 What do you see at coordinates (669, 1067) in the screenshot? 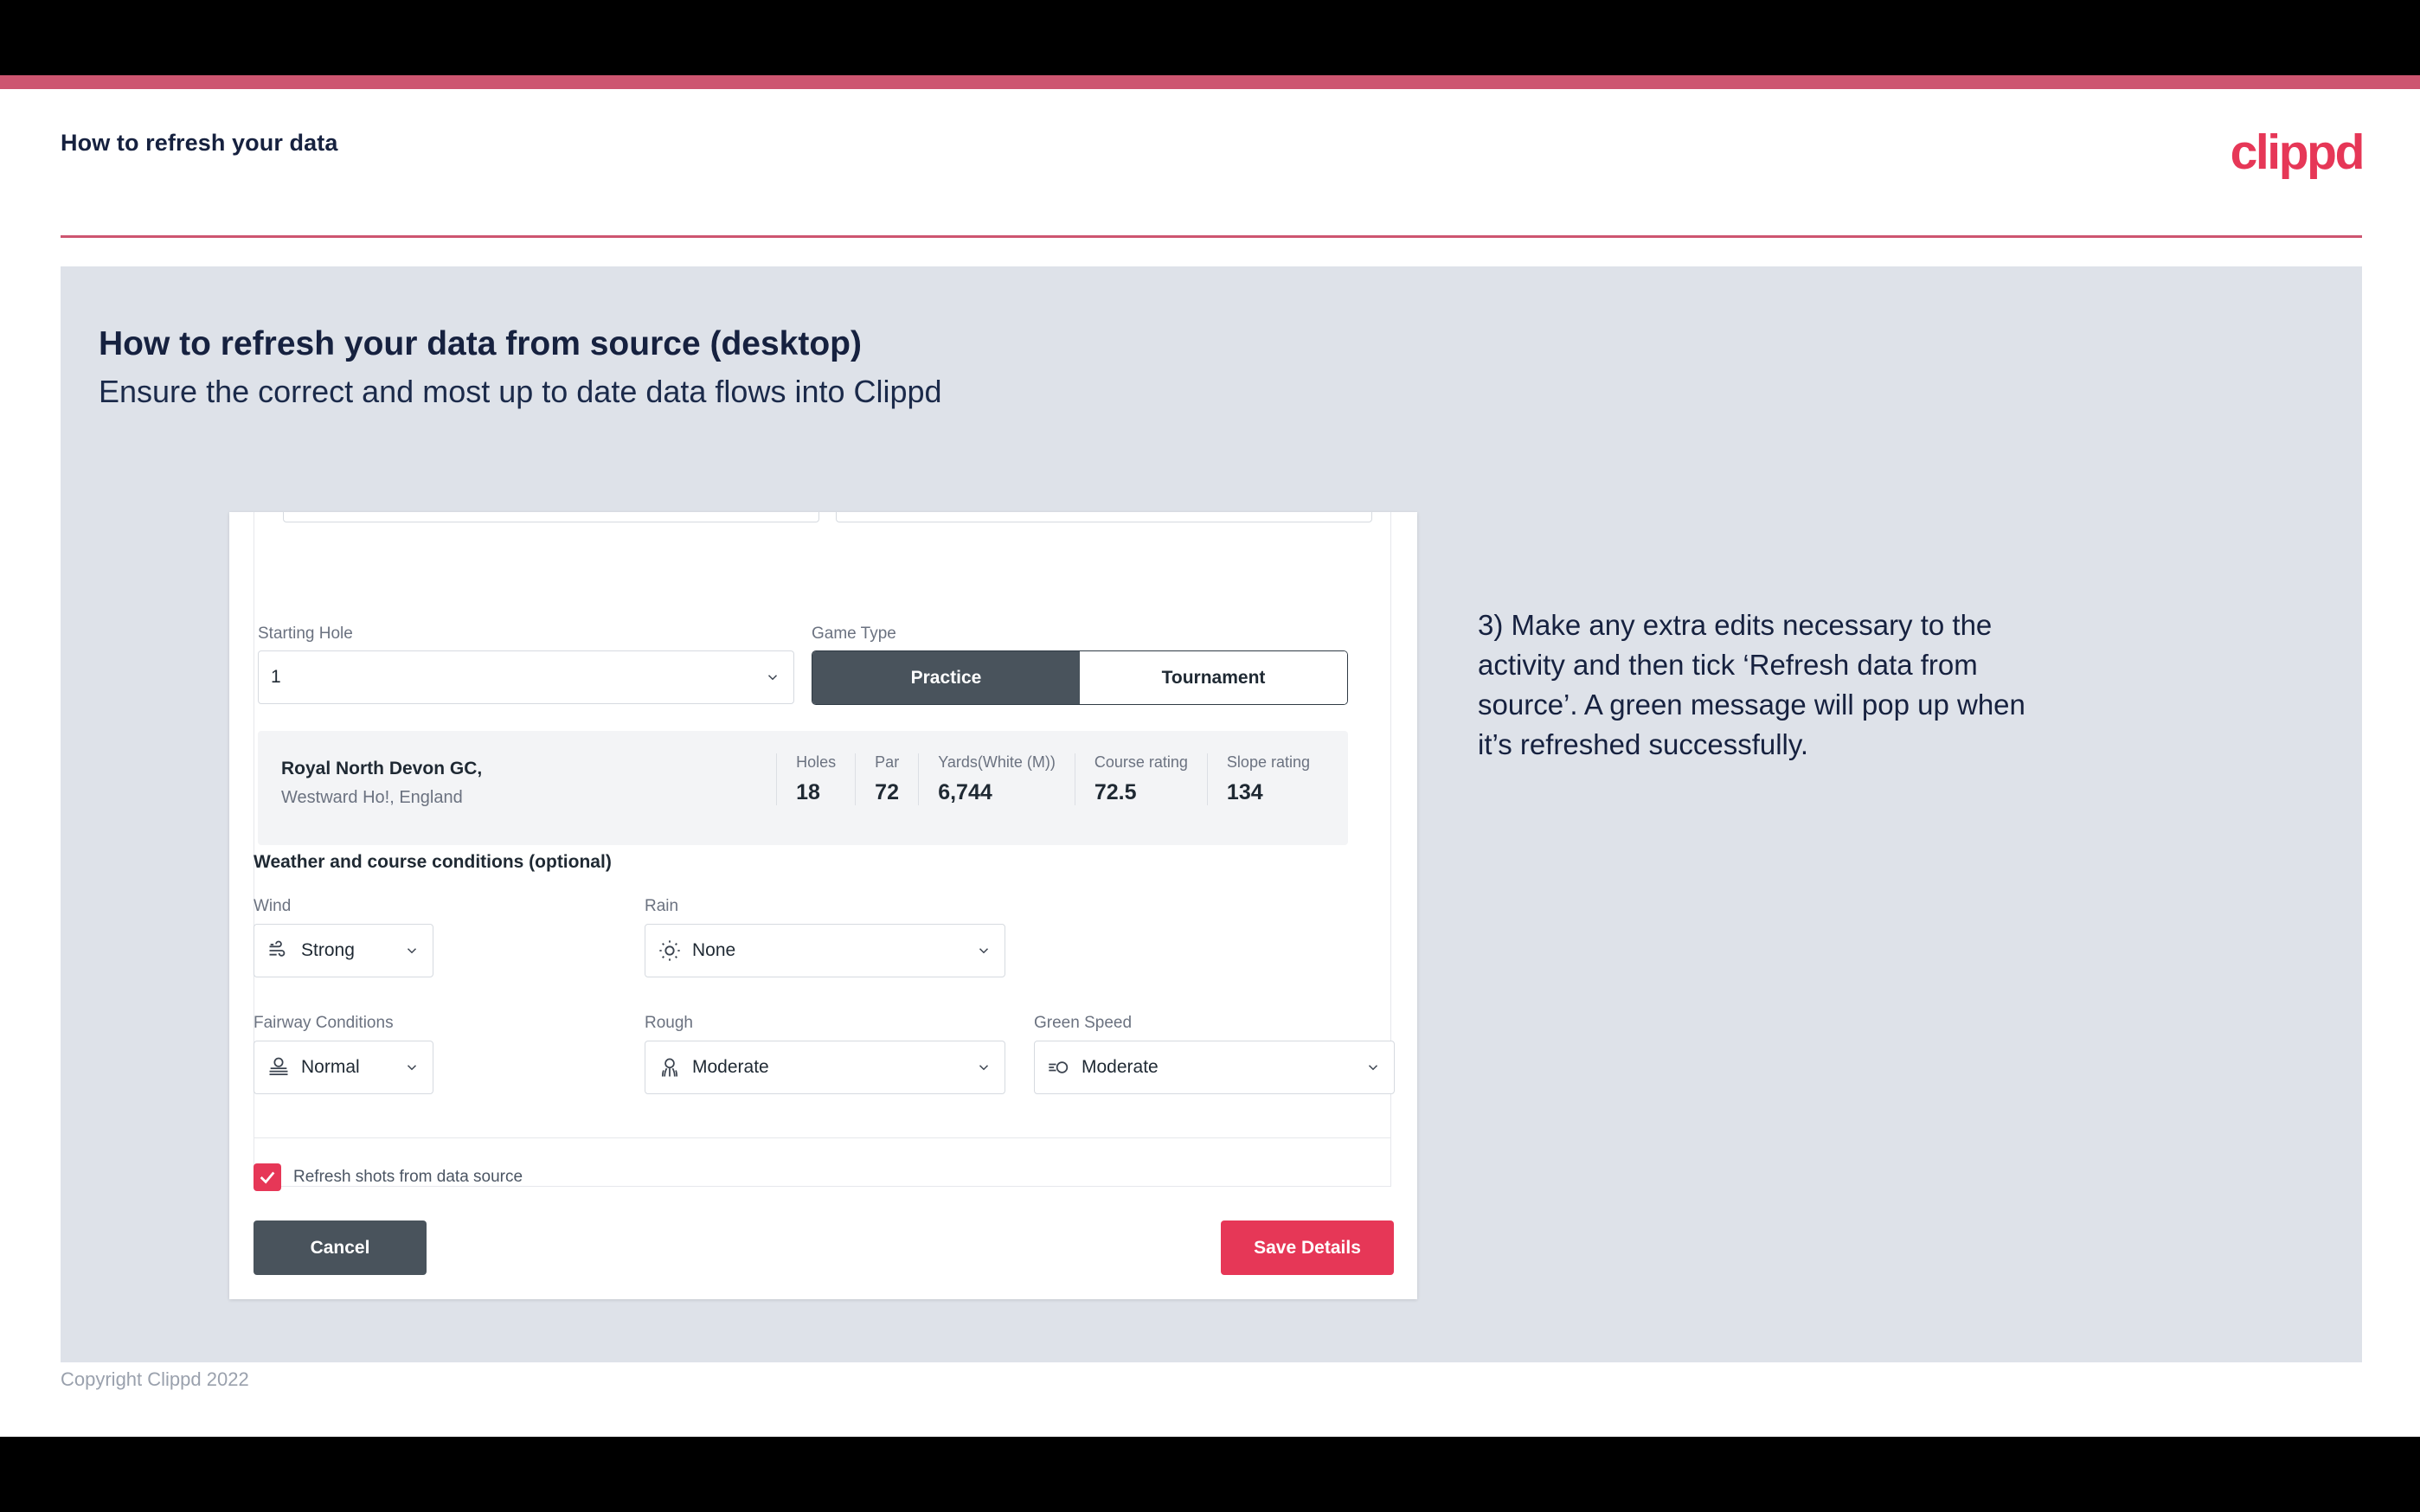
I see `rough-grass-icon` at bounding box center [669, 1067].